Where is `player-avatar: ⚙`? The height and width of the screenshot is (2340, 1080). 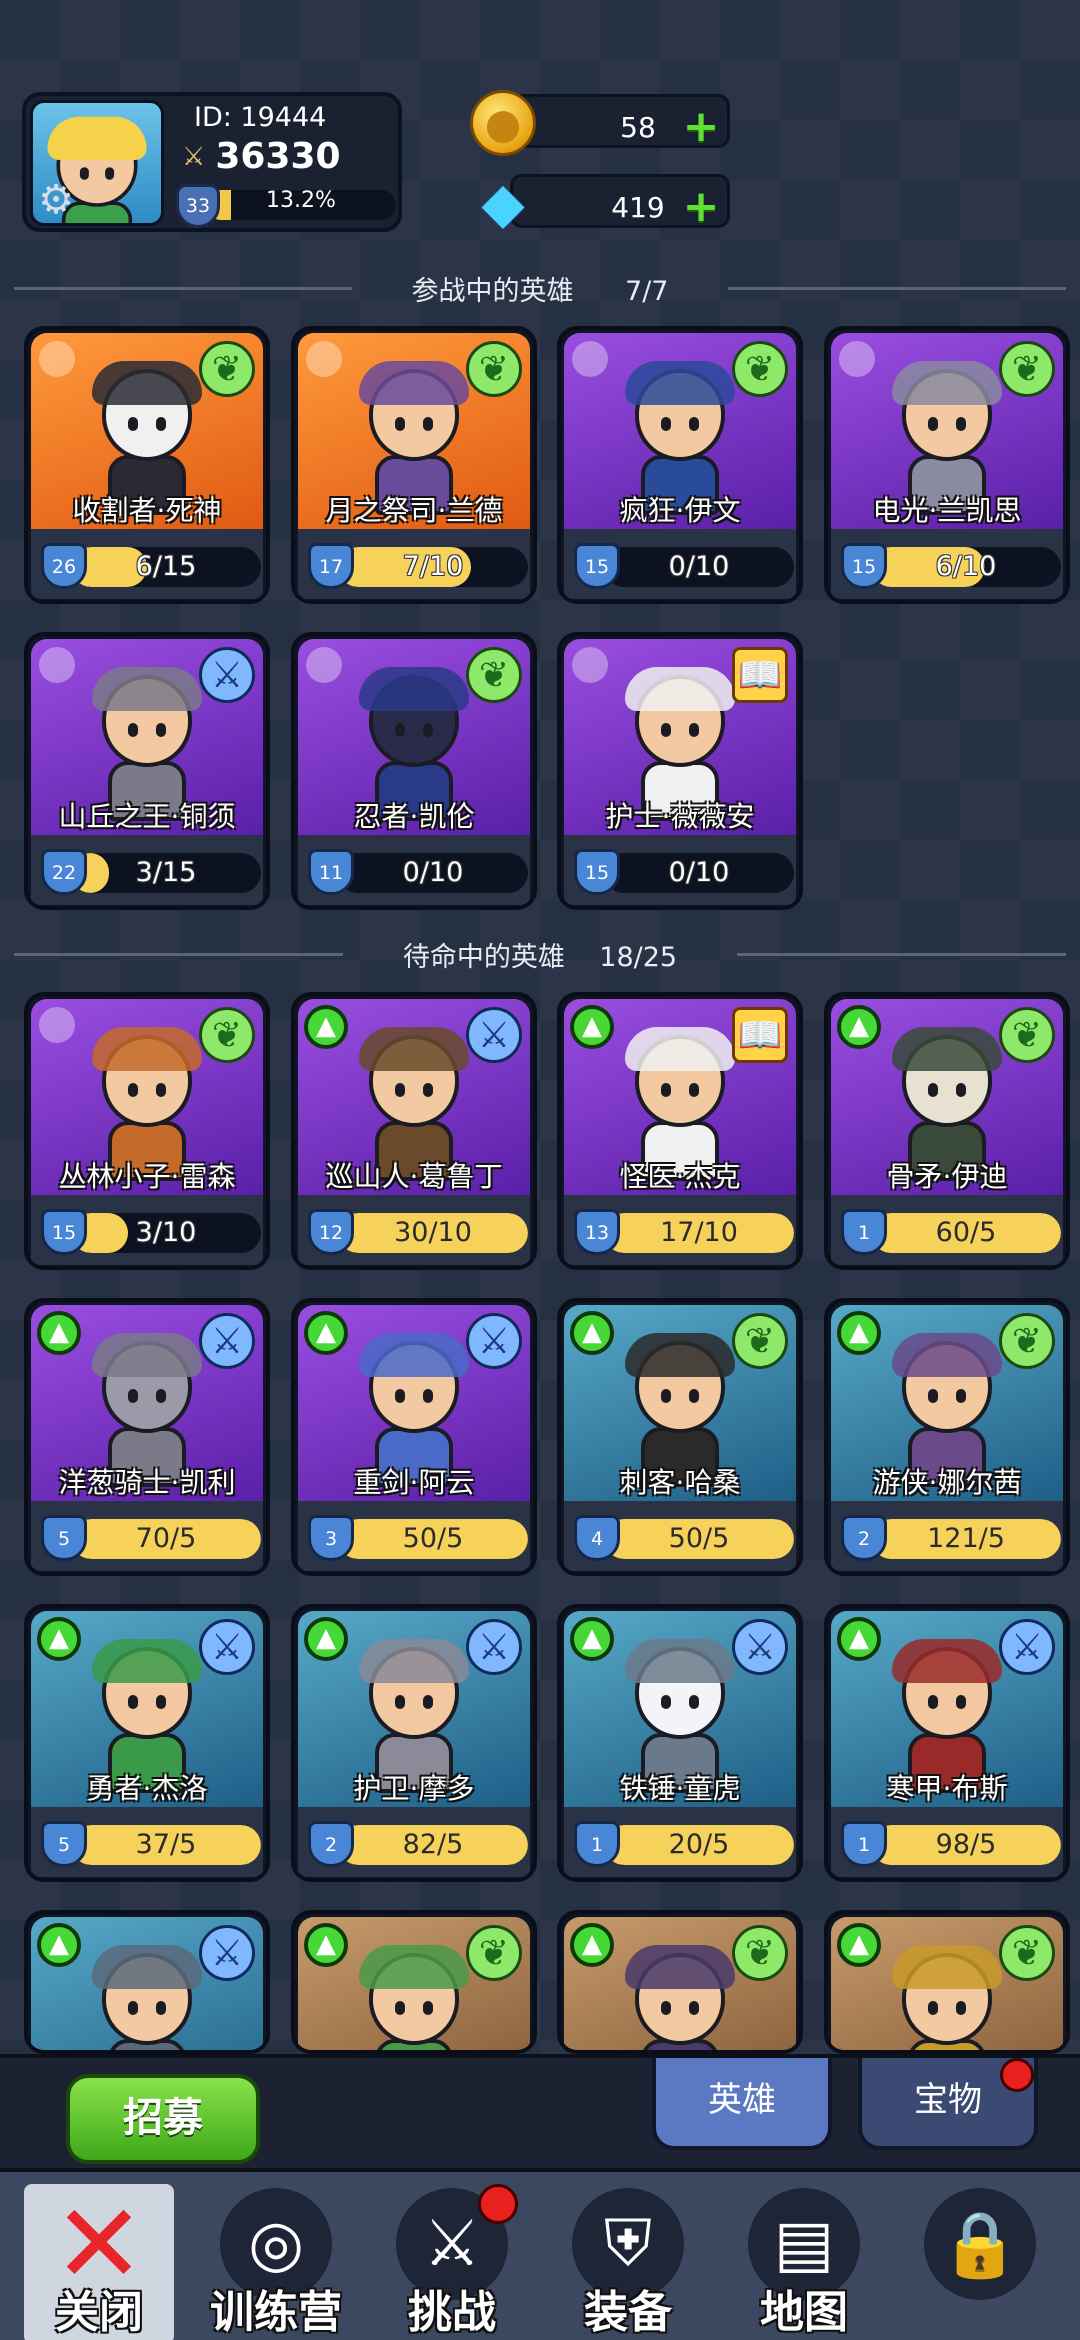
player-avatar: ⚙ is located at coordinates (97, 163).